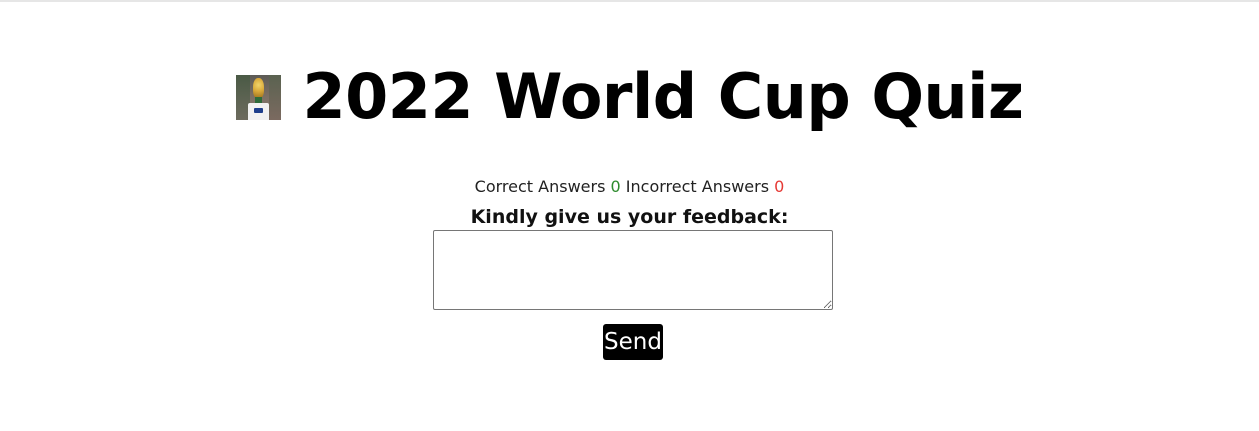  What do you see at coordinates (258, 97) in the screenshot?
I see `trophy-icon` at bounding box center [258, 97].